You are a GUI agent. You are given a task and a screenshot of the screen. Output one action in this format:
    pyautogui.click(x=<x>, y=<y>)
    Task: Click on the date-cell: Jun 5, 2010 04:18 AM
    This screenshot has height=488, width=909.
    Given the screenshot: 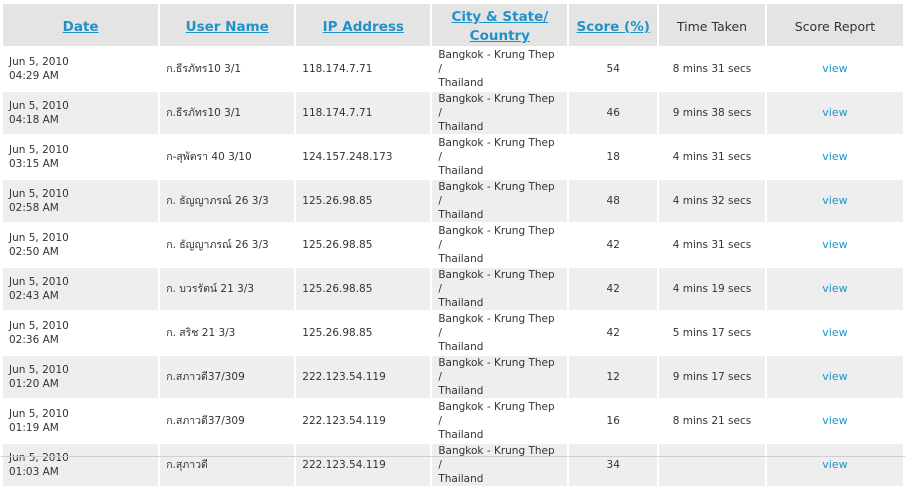 What is the action you would take?
    pyautogui.click(x=81, y=113)
    